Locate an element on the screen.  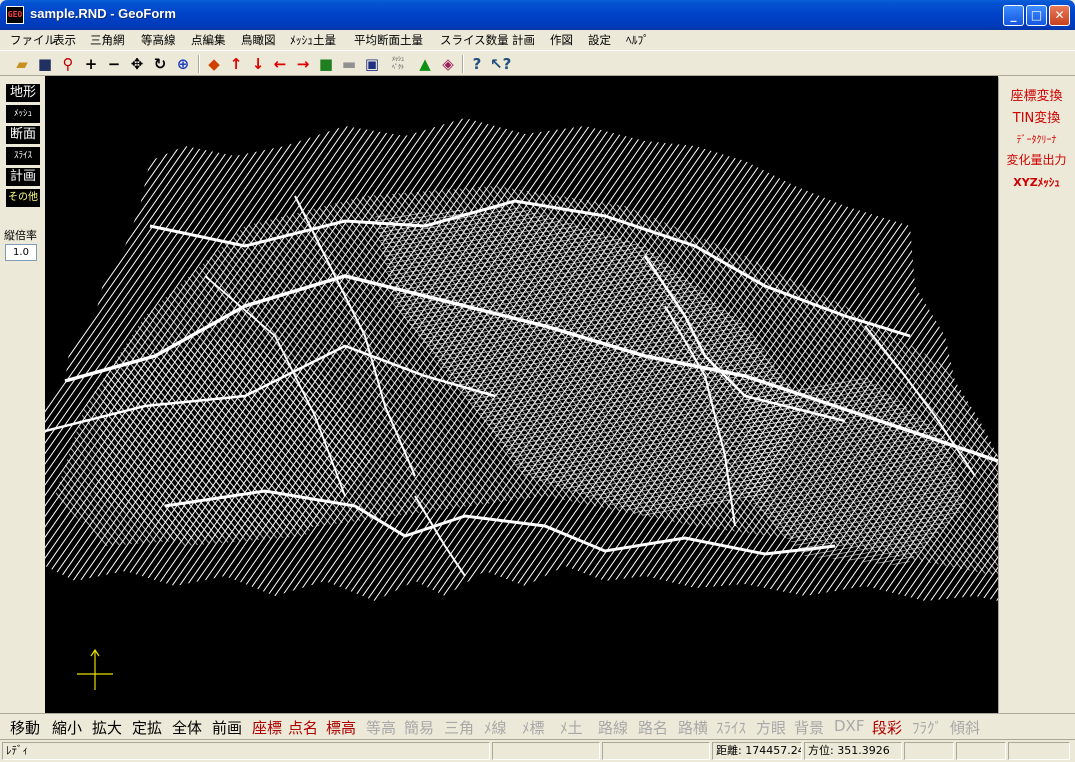
command-button: ﾒ線 is located at coordinates (495, 727).